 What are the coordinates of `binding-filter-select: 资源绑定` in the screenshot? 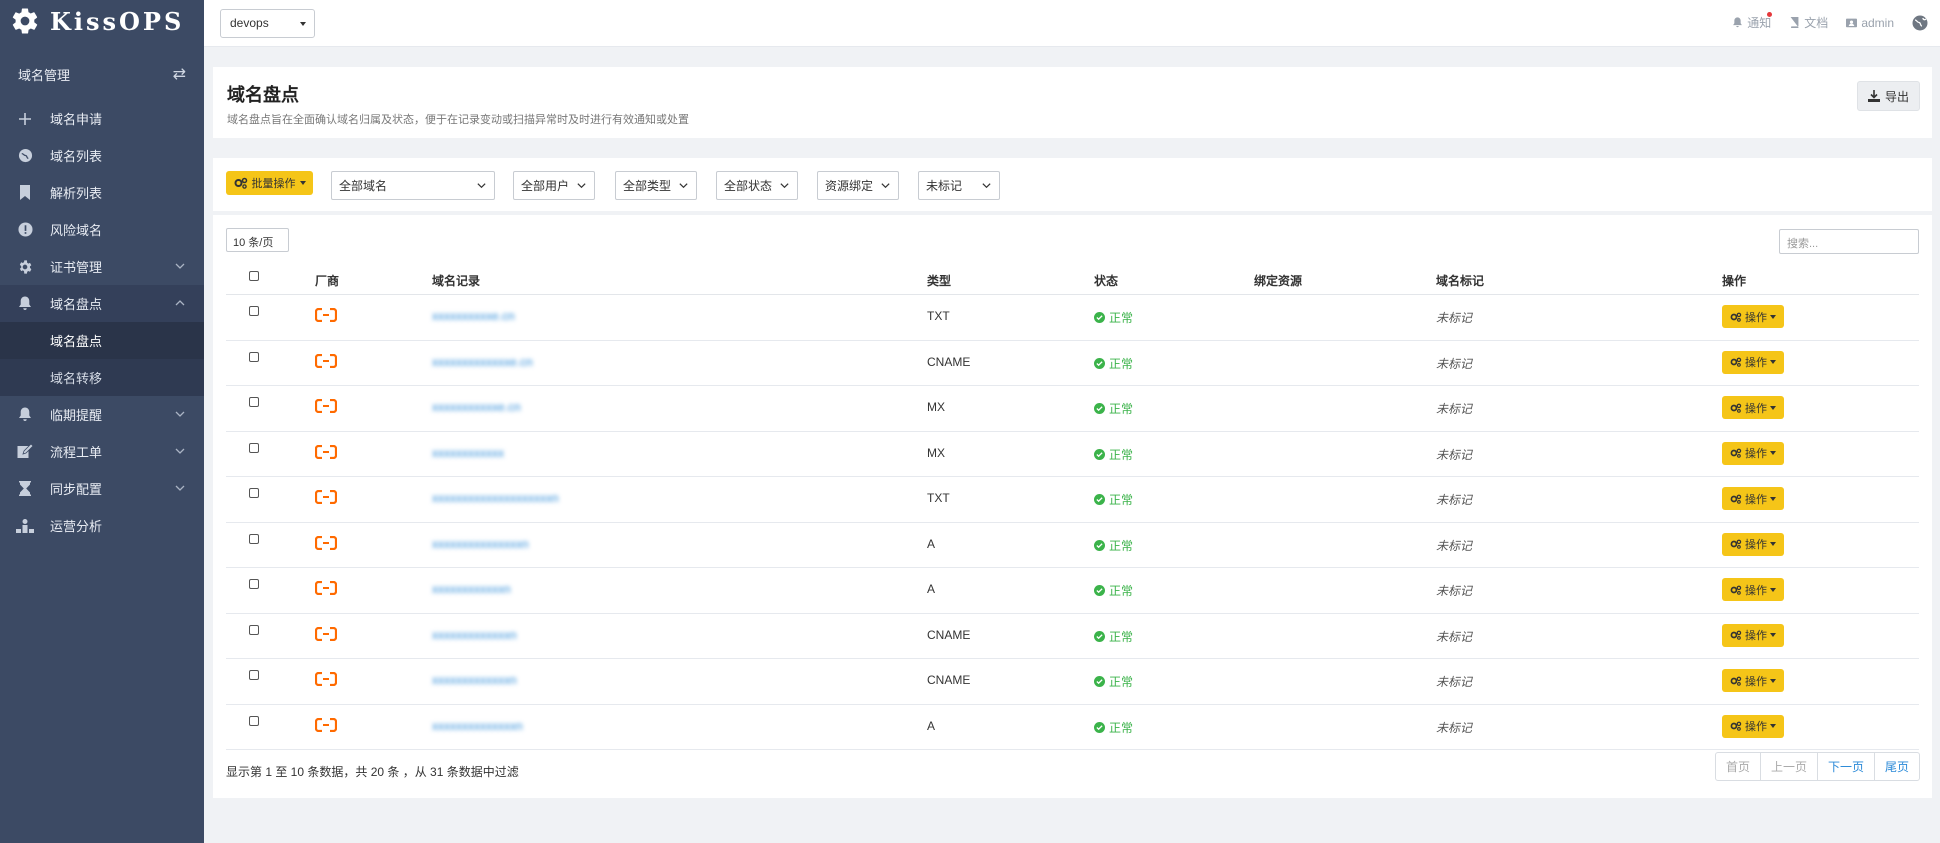 It's located at (858, 185).